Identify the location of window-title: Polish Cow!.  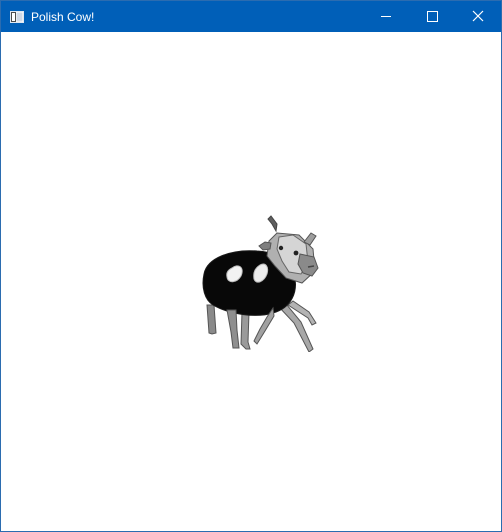
(63, 17).